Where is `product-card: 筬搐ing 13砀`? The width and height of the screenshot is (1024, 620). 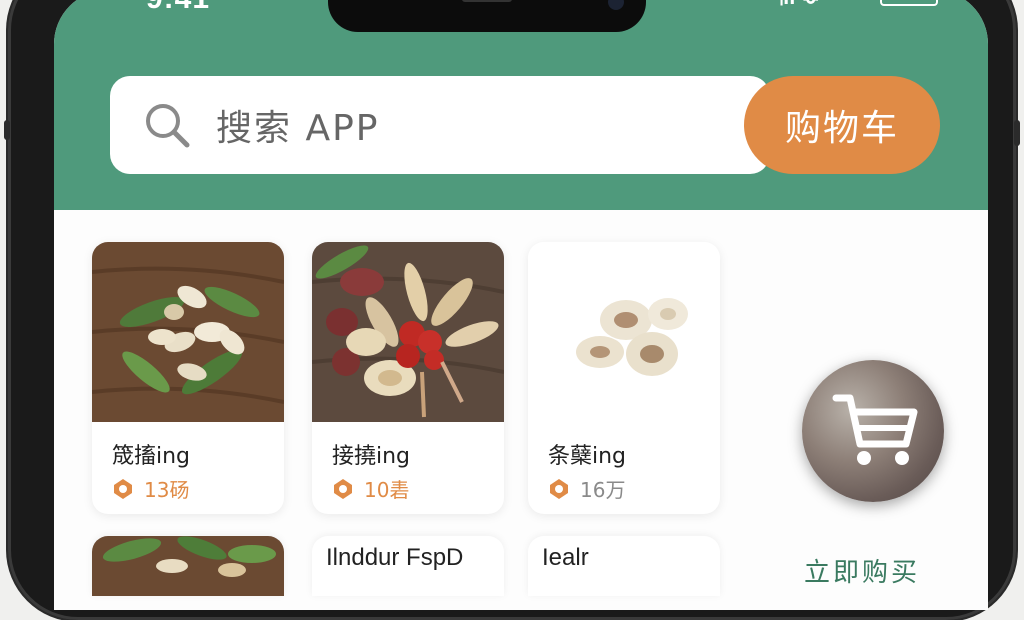 product-card: 筬搐ing 13砀 is located at coordinates (188, 378).